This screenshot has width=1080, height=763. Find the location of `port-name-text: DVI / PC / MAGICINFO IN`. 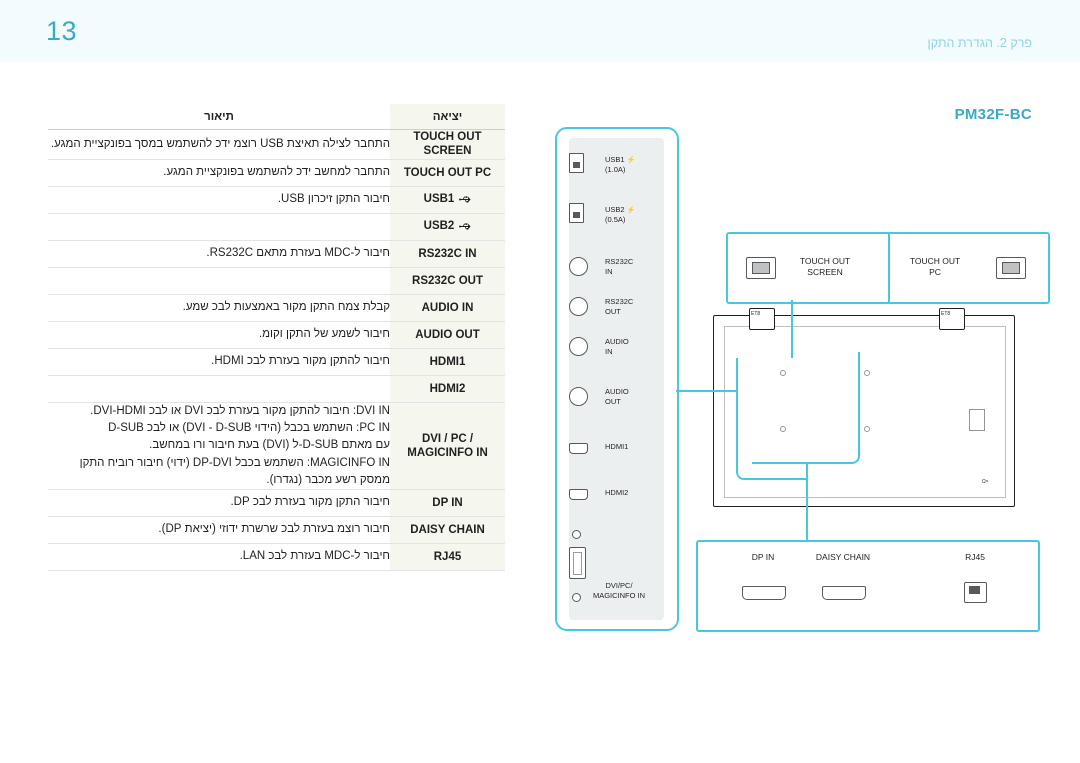

port-name-text: DVI / PC / MAGICINFO IN is located at coordinates (447, 445).